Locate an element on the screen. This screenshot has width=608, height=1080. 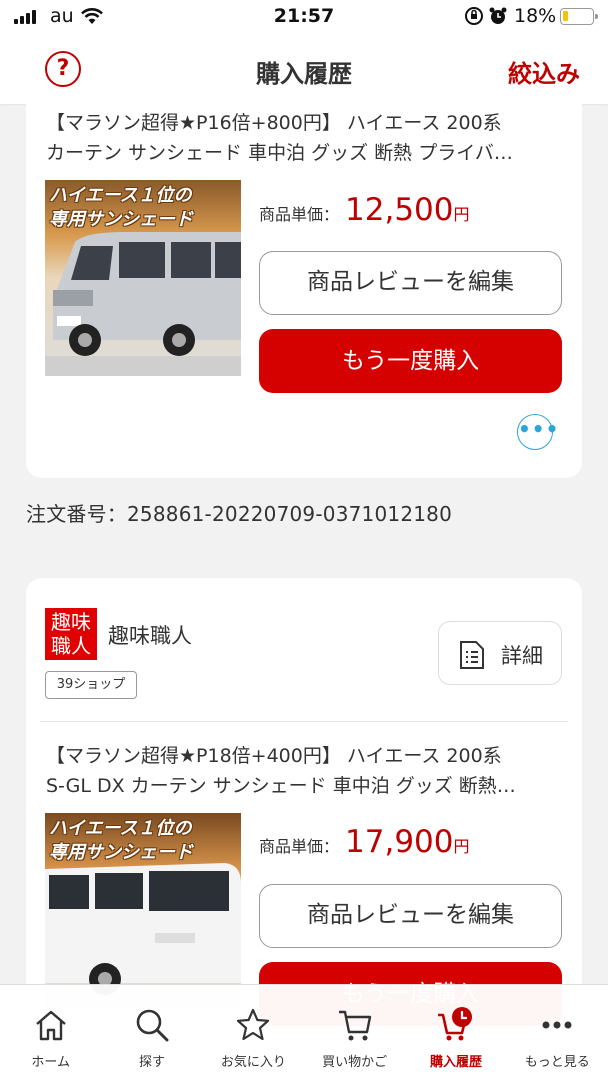
order-number: 注文番号：258861-20220709-0371012180 is located at coordinates (239, 514).